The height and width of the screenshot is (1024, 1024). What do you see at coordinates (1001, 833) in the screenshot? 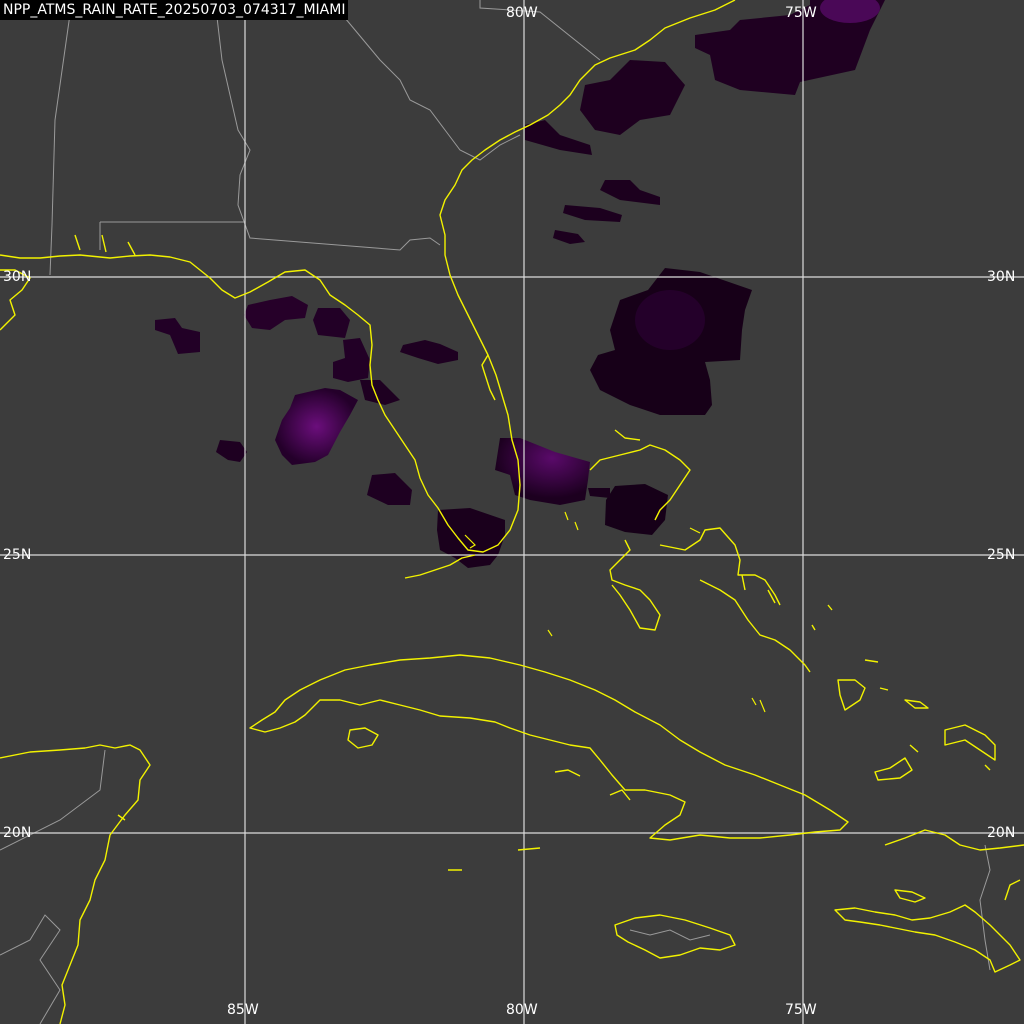
I see `lat-label-20n-right: 20N` at bounding box center [1001, 833].